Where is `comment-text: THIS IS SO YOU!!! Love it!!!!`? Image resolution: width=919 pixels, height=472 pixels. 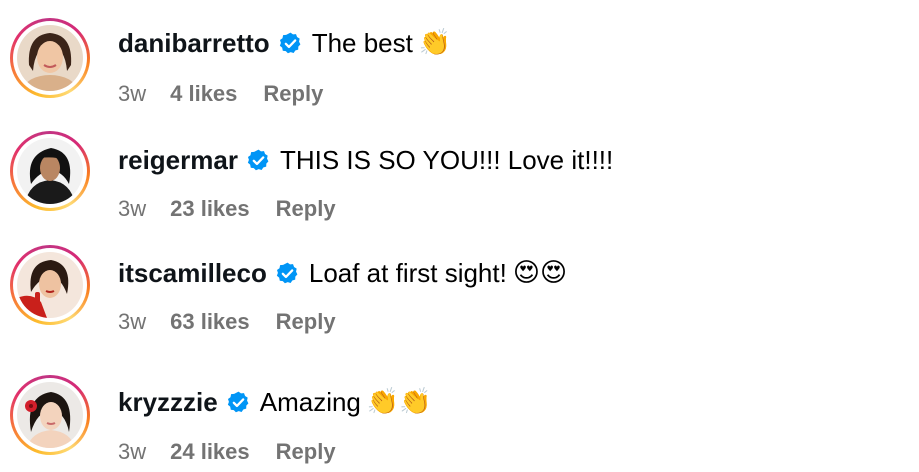
comment-text: THIS IS SO YOU!!! Love it!!!! is located at coordinates (446, 160).